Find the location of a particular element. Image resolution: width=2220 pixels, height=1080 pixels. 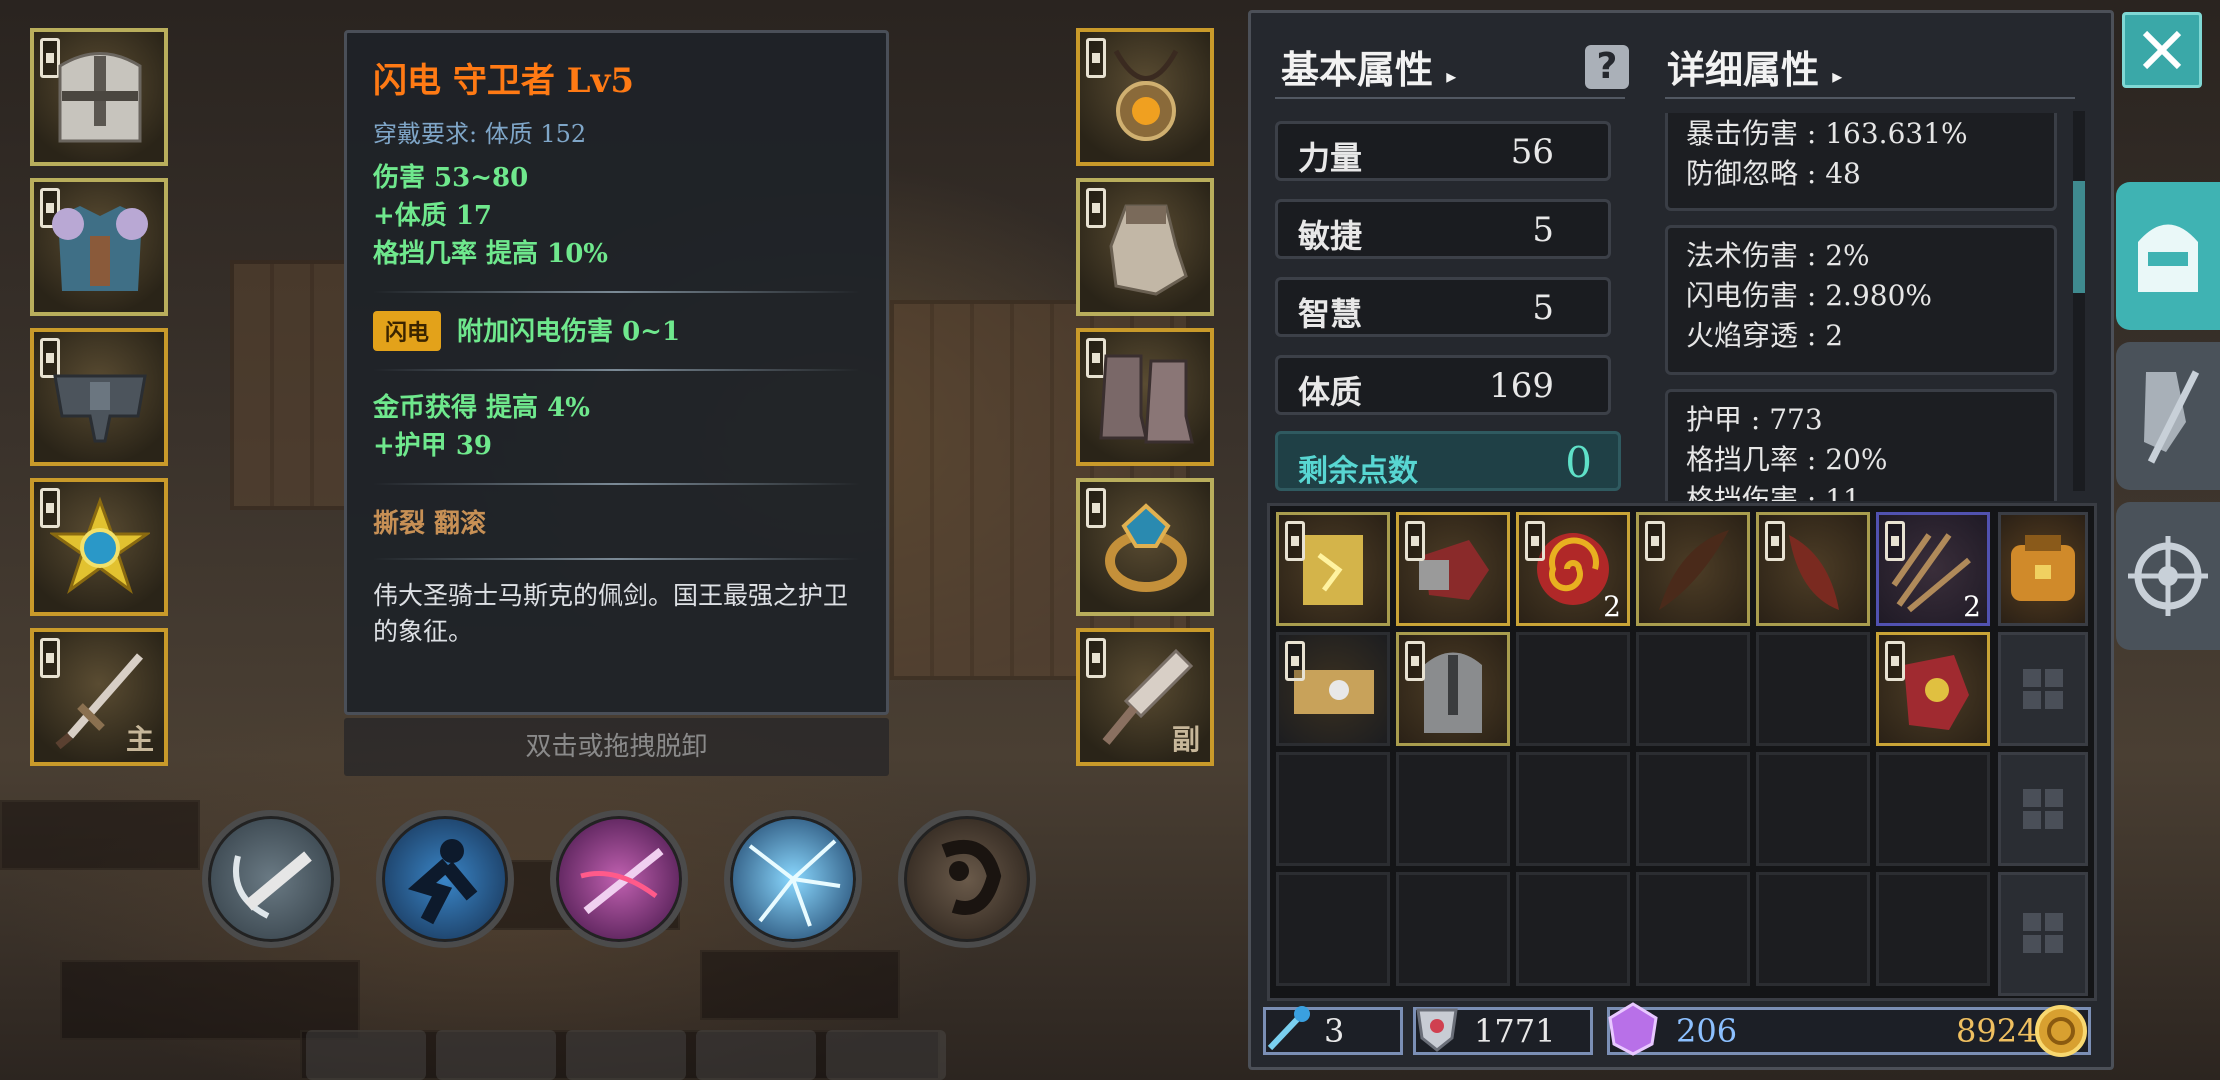

ring-icon is located at coordinates (100, 545).